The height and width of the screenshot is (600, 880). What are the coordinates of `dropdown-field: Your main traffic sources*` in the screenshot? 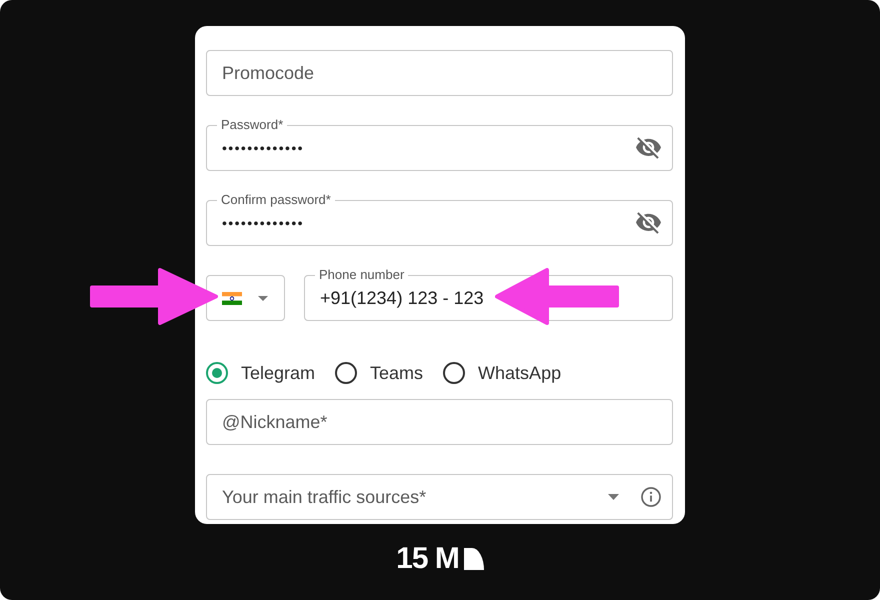 It's located at (439, 497).